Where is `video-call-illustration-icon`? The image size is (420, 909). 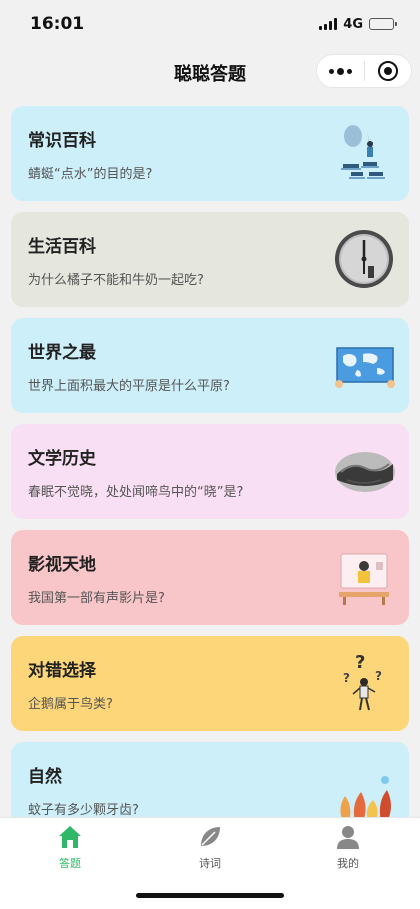
video-call-illustration-icon is located at coordinates (364, 579).